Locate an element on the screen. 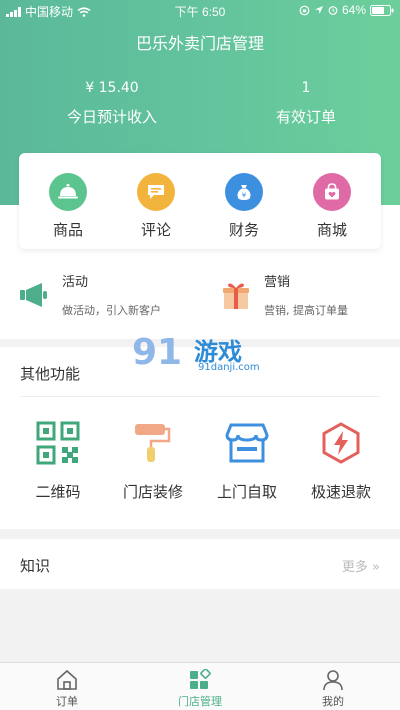 The width and height of the screenshot is (400, 710). grid-icon is located at coordinates (200, 679).